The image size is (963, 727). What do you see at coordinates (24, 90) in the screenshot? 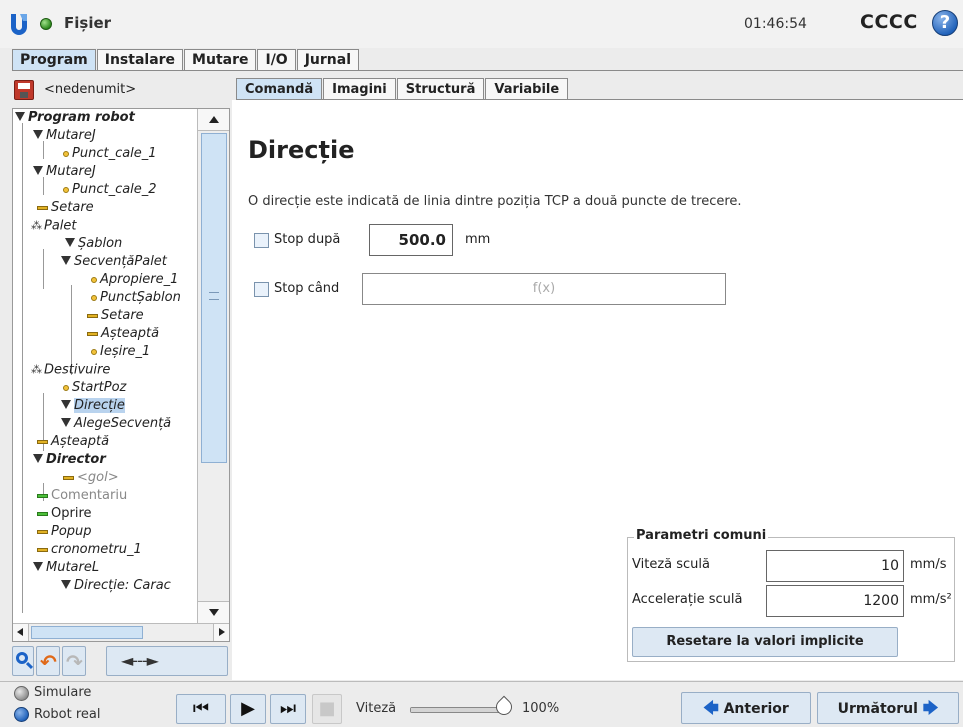
I see `save-icon` at bounding box center [24, 90].